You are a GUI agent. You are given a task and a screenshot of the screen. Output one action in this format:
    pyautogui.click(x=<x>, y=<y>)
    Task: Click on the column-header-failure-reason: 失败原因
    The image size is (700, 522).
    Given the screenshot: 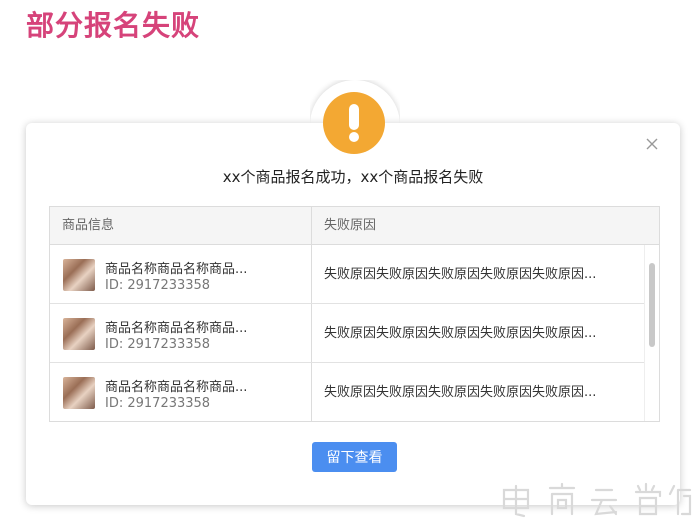 What is the action you would take?
    pyautogui.click(x=350, y=225)
    